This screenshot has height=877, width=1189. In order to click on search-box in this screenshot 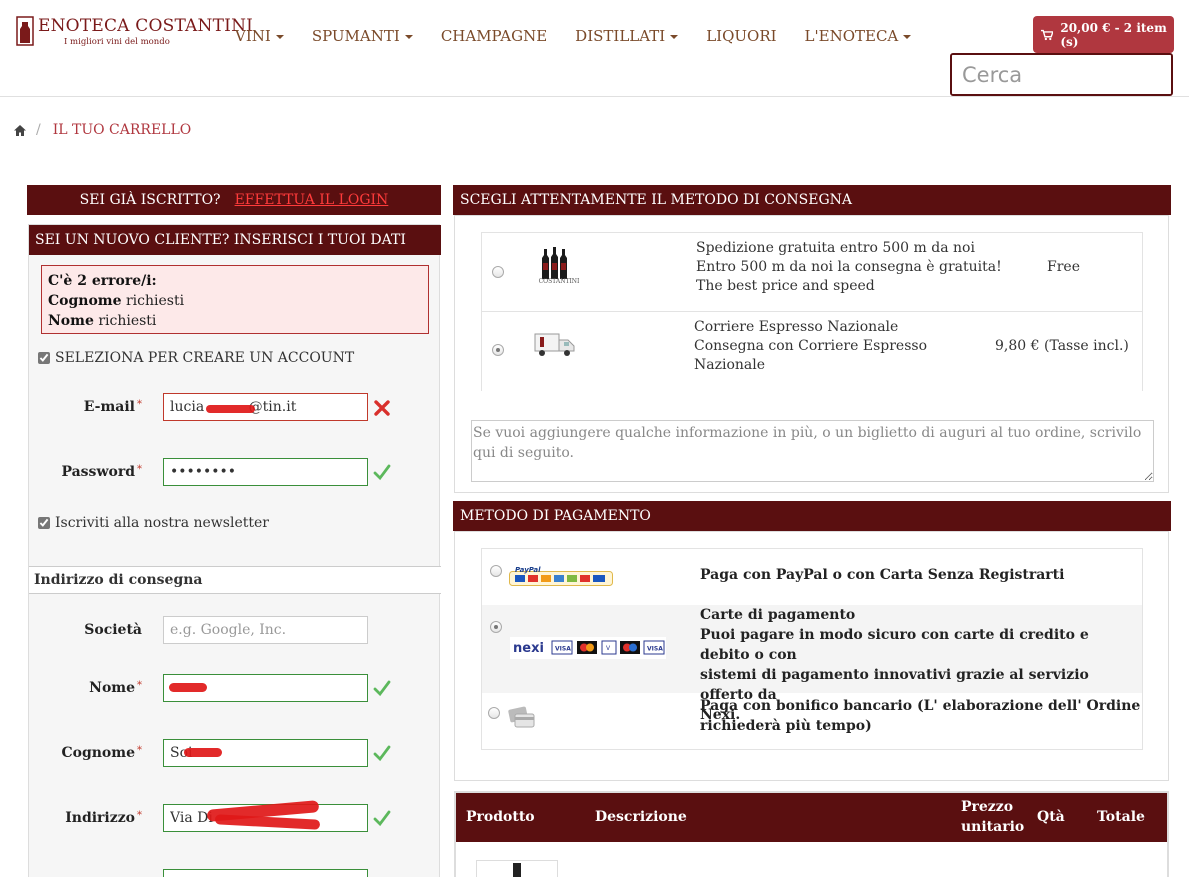, I will do `click(1061, 74)`.